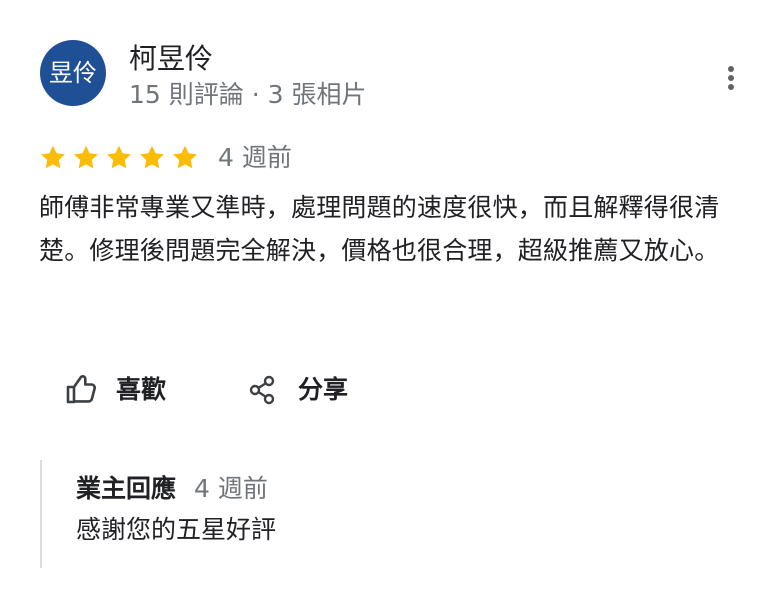 The width and height of the screenshot is (784, 606). I want to click on share-button: 分享, so click(297, 390).